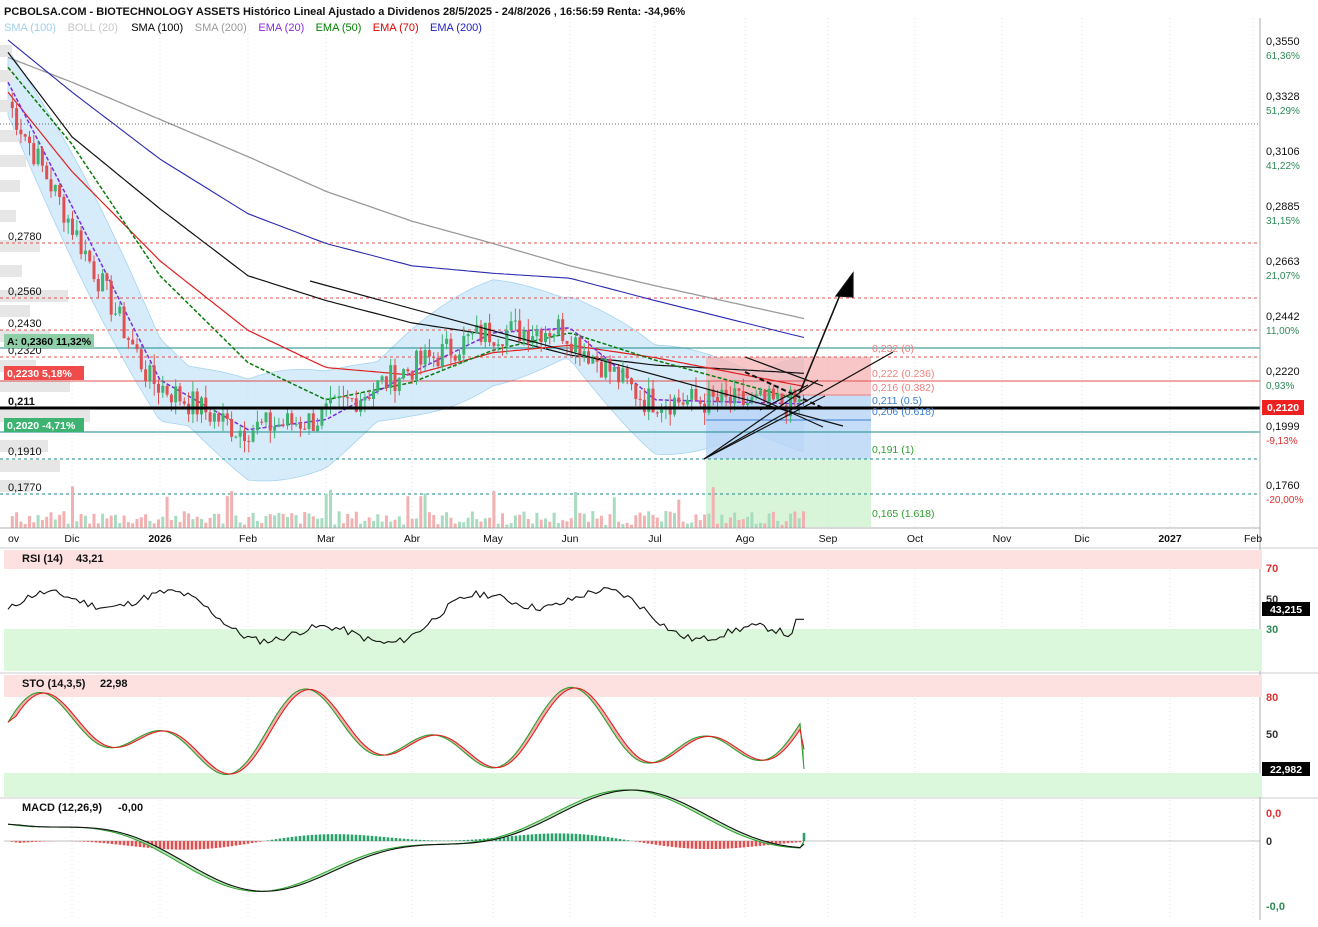 The height and width of the screenshot is (927, 1318). What do you see at coordinates (39, 374) in the screenshot?
I see `price-box-label: 0,2230 5,18%` at bounding box center [39, 374].